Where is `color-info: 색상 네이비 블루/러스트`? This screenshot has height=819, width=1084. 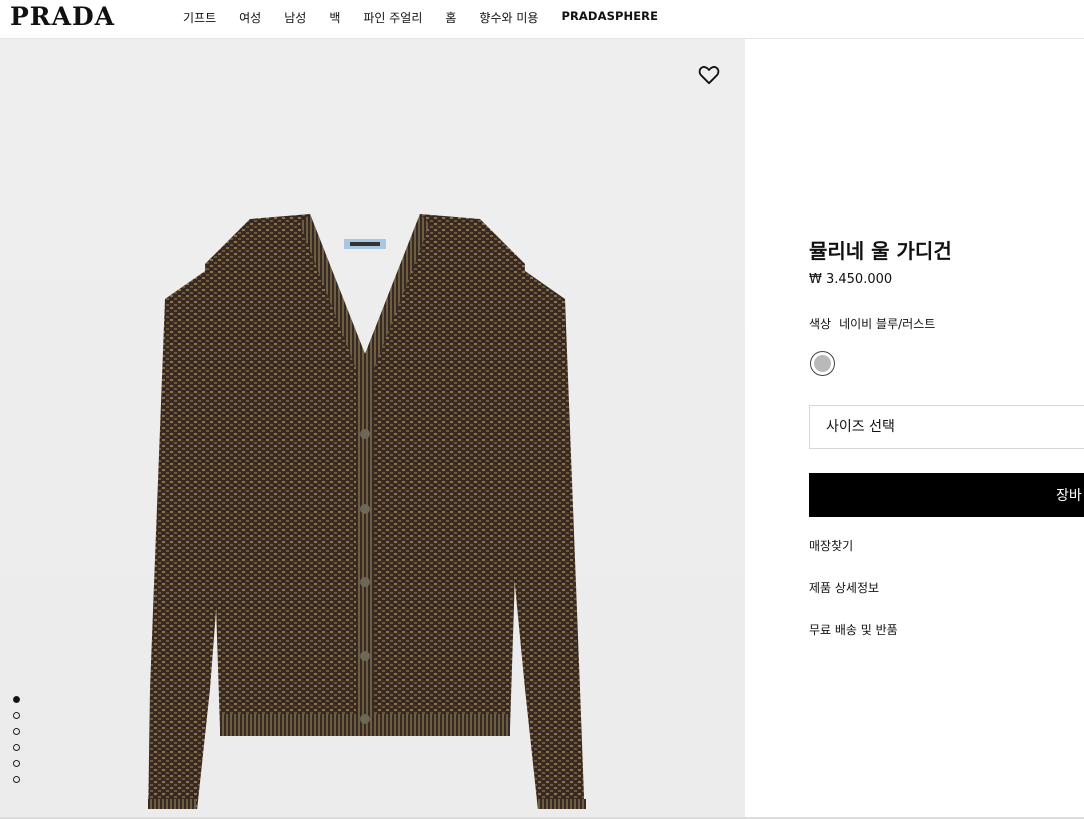 color-info: 색상 네이비 블루/러스트 is located at coordinates (876, 323).